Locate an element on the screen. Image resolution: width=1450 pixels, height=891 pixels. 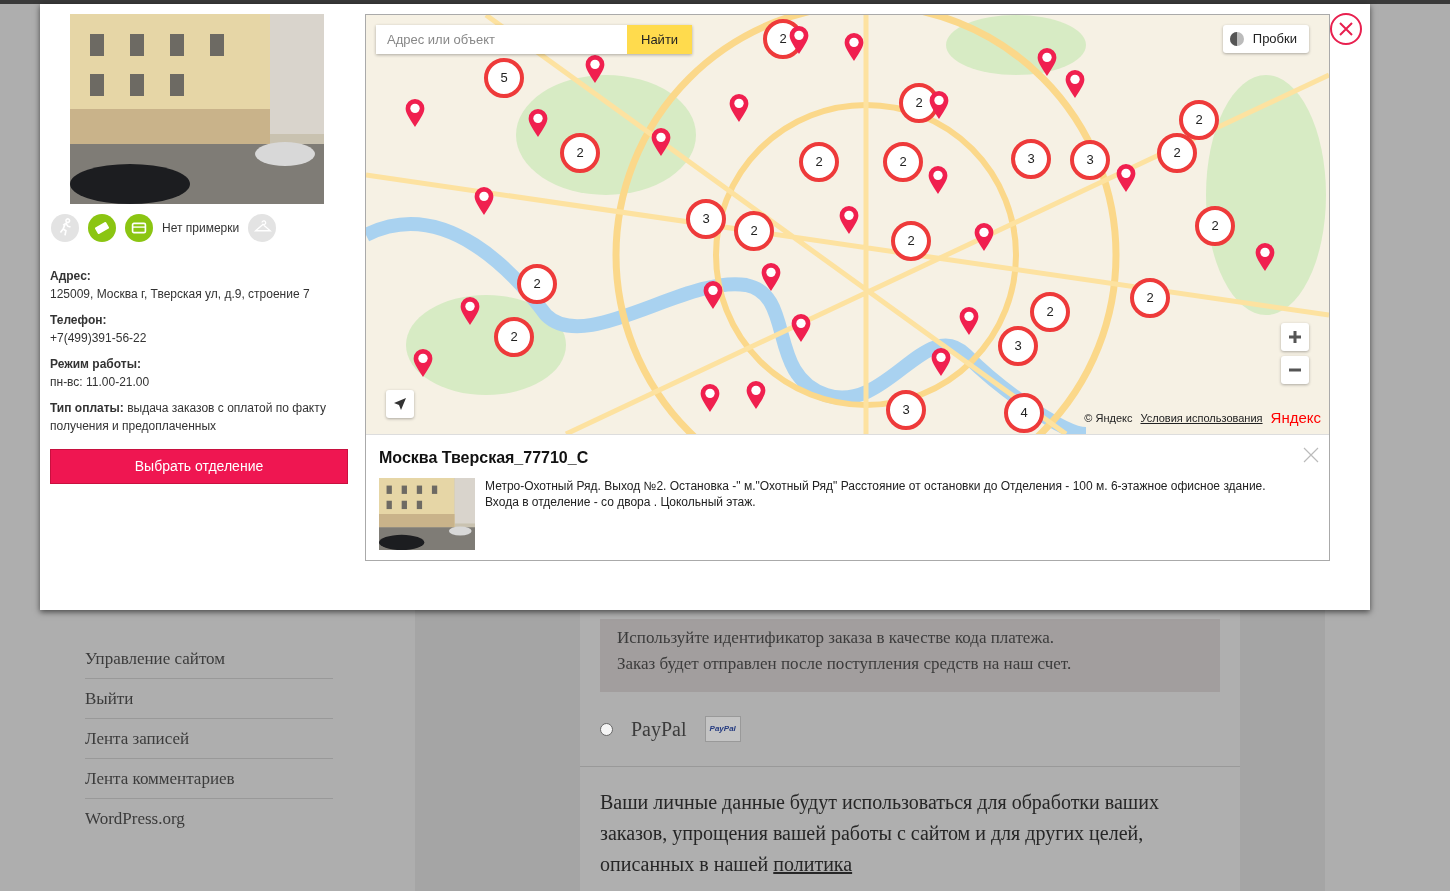
no-fitting-label: Нет примерки is located at coordinates (201, 228).